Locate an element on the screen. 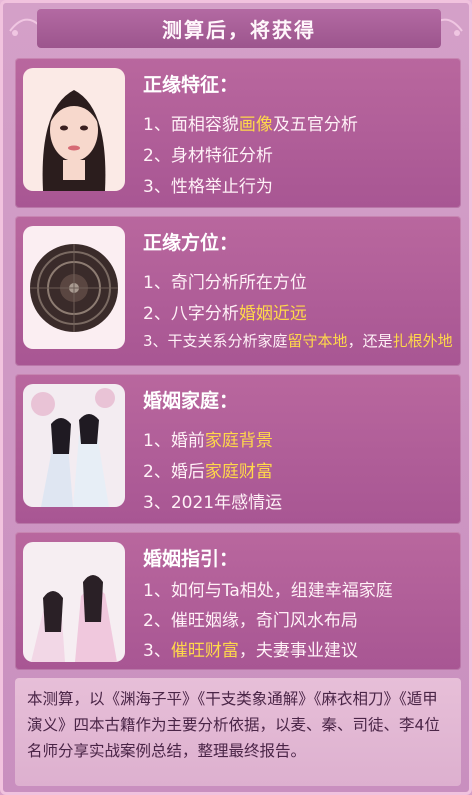  card-line: 1、婚前家庭背景 is located at coordinates (208, 441).